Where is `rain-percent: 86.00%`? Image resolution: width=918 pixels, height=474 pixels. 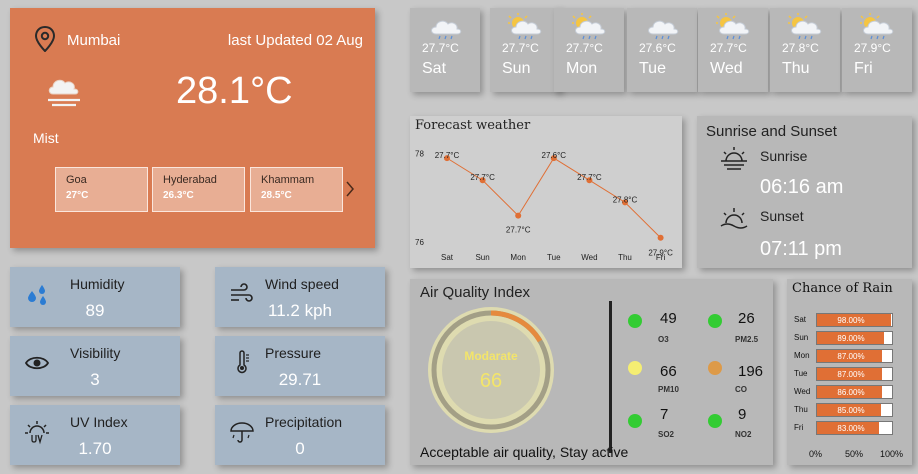
rain-percent: 86.00% is located at coordinates (851, 392).